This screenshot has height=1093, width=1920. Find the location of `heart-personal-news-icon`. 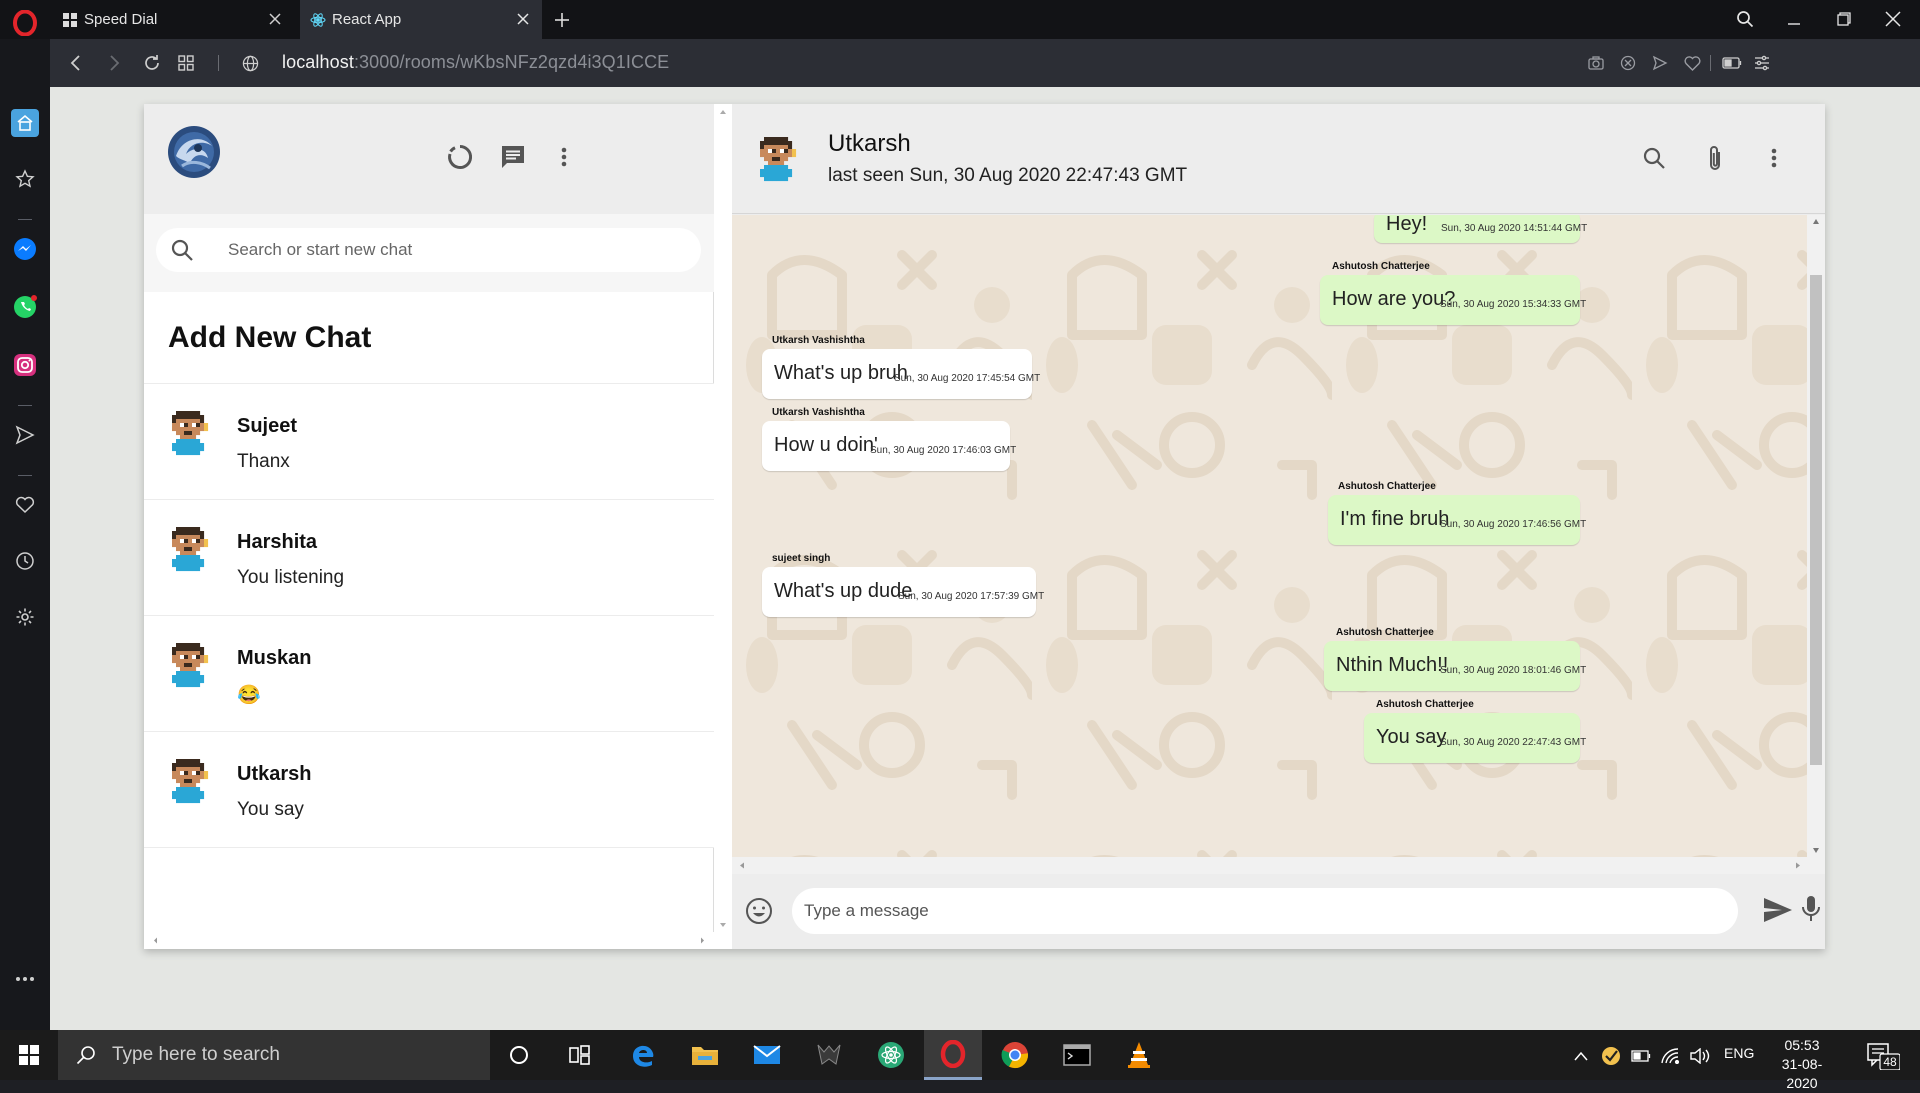

heart-personal-news-icon is located at coordinates (25, 505).